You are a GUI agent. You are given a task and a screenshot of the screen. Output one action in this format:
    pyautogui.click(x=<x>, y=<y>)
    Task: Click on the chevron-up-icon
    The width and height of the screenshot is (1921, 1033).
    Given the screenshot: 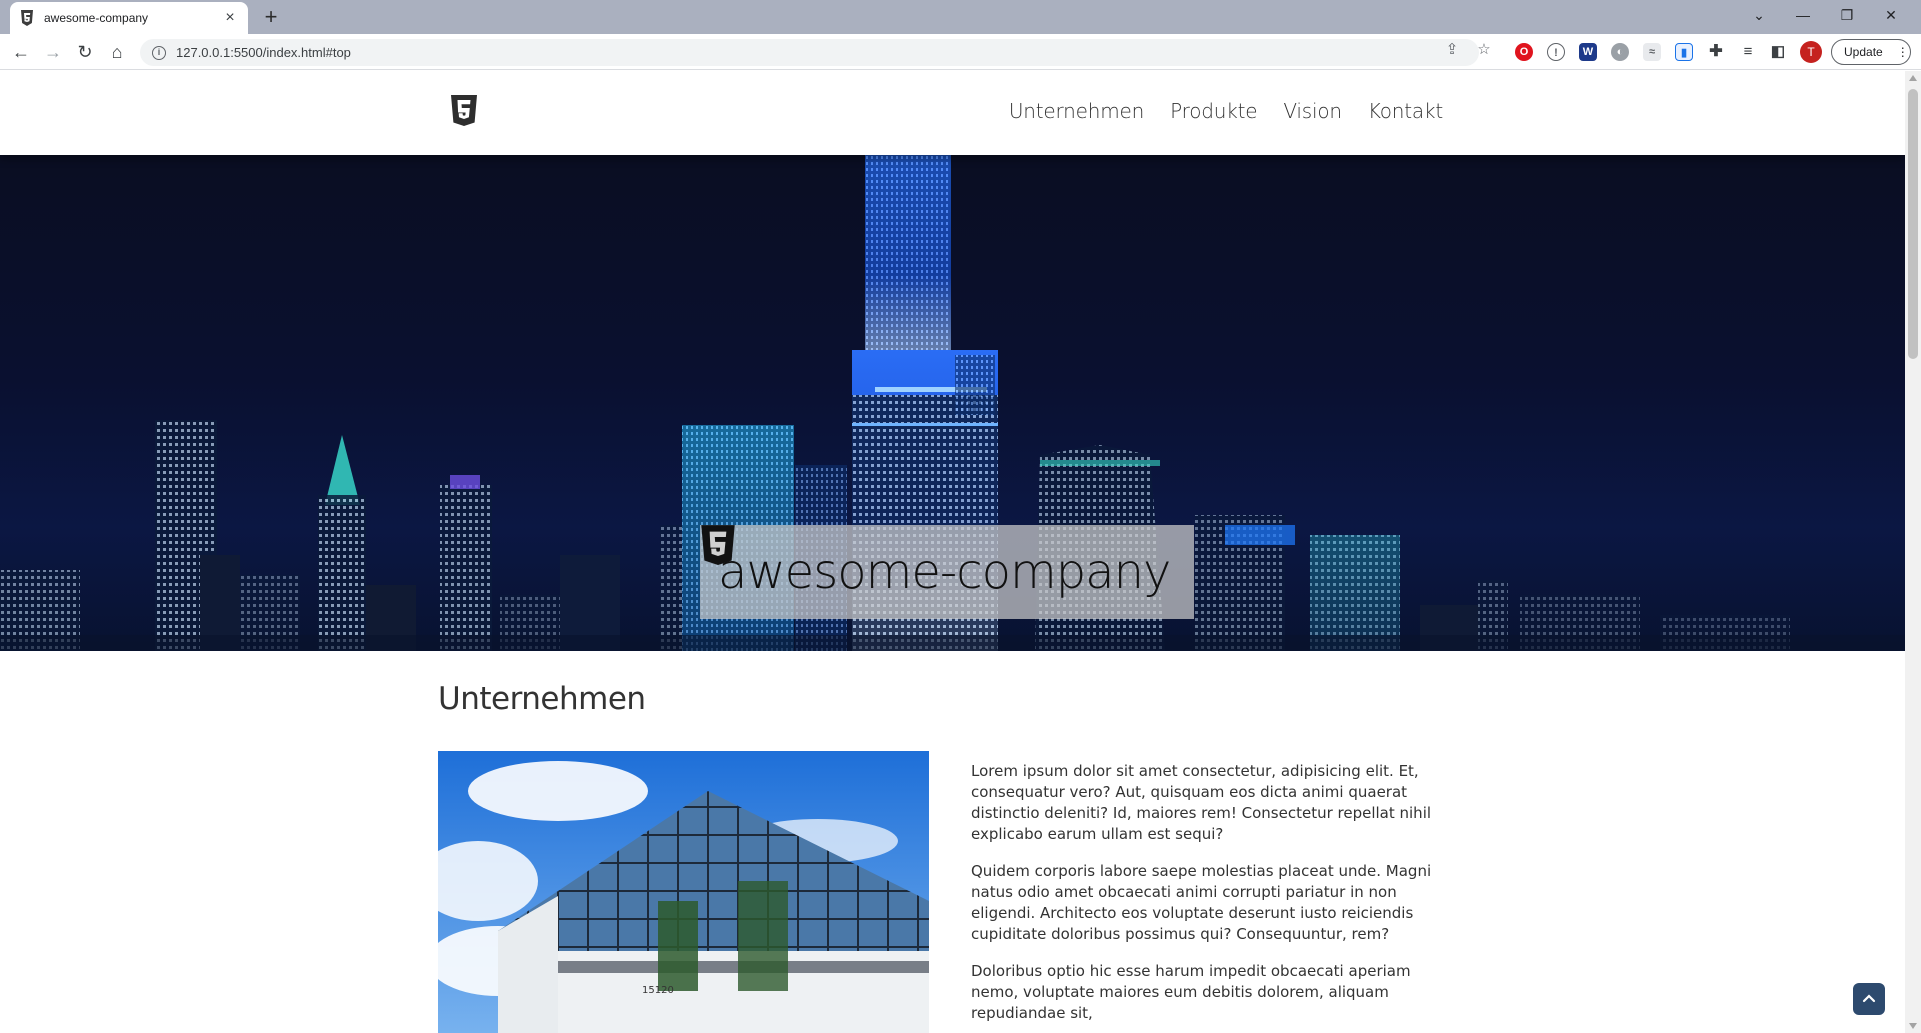 What is the action you would take?
    pyautogui.click(x=1869, y=998)
    